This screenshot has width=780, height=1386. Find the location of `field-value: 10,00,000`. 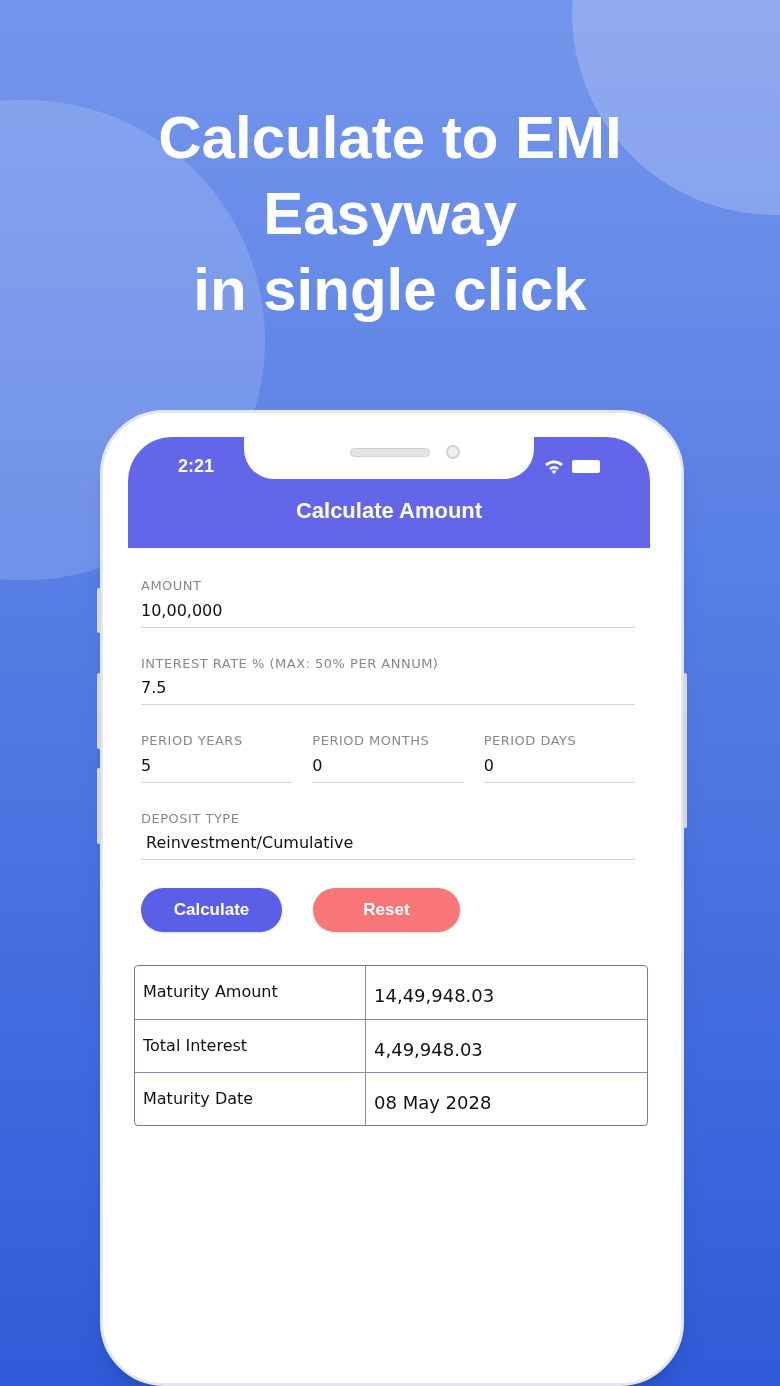

field-value: 10,00,000 is located at coordinates (182, 610).